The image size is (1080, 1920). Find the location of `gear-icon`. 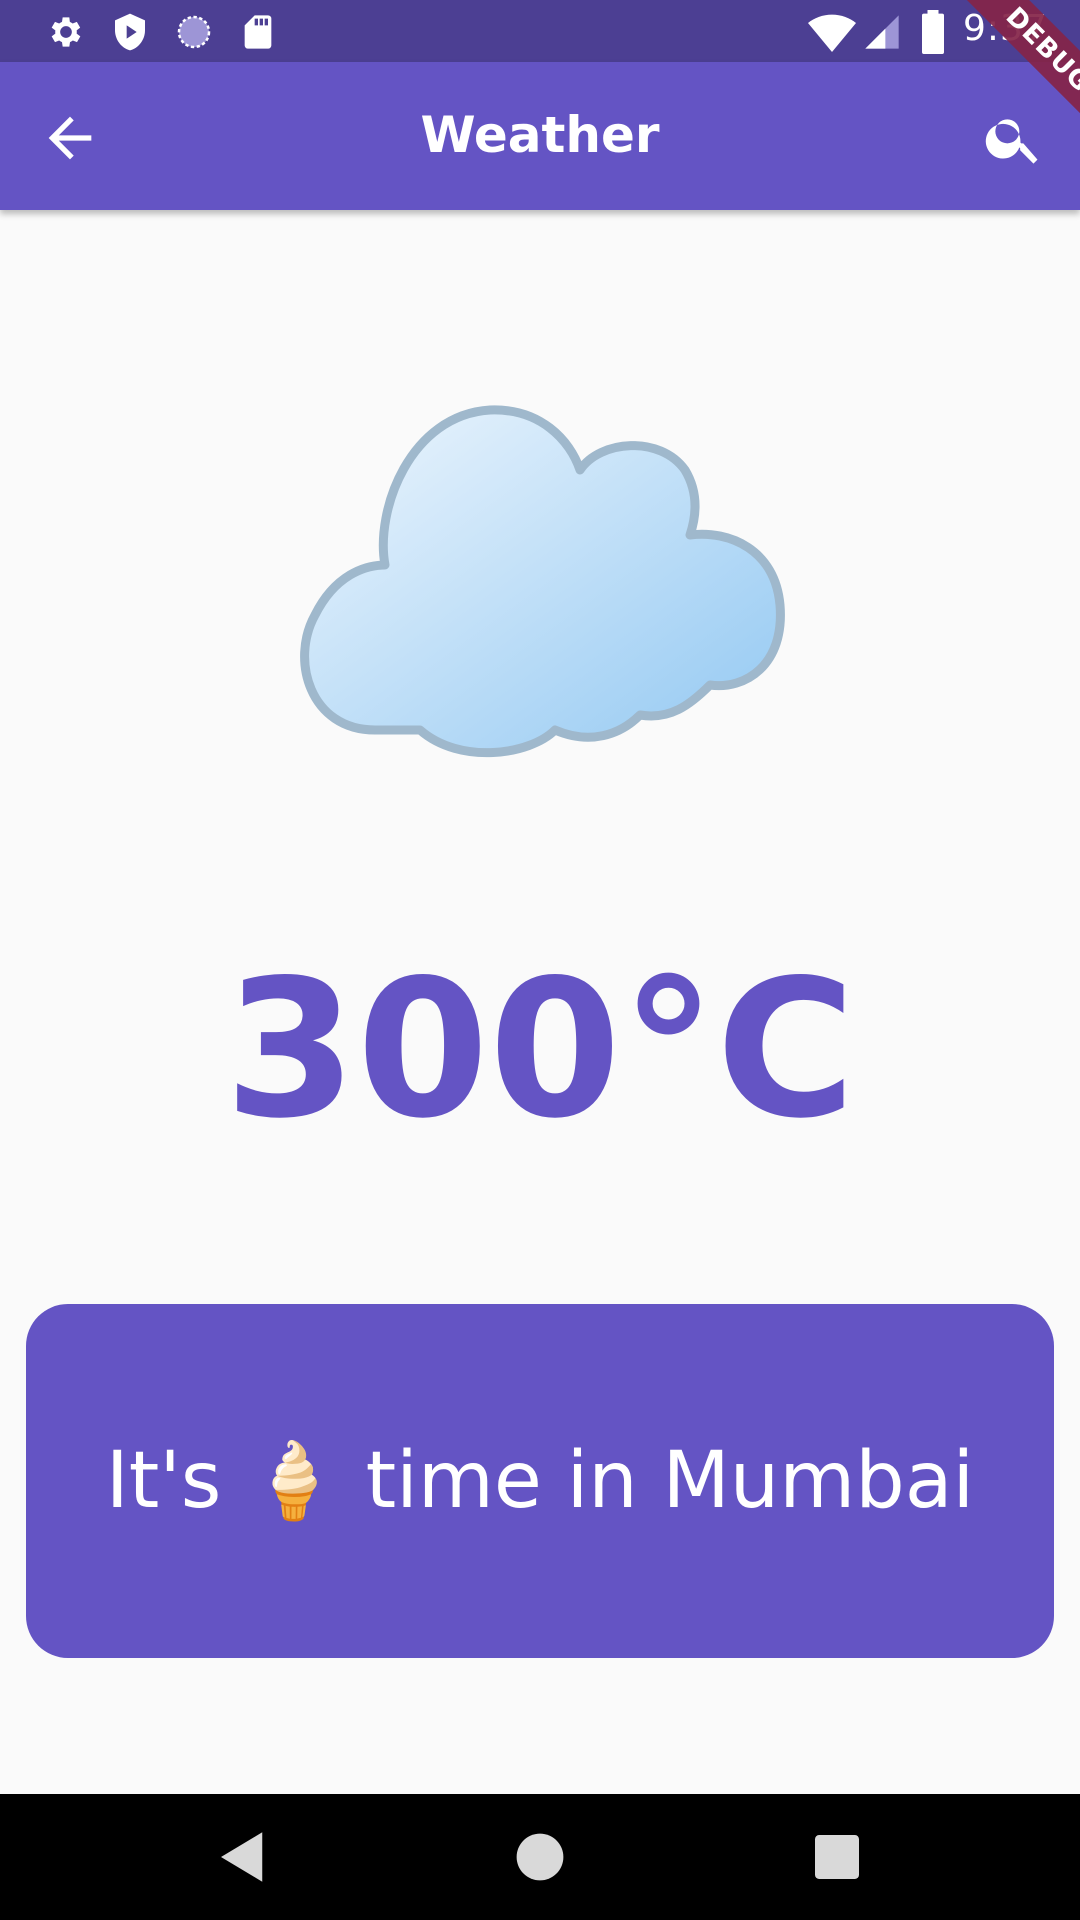

gear-icon is located at coordinates (66, 32).